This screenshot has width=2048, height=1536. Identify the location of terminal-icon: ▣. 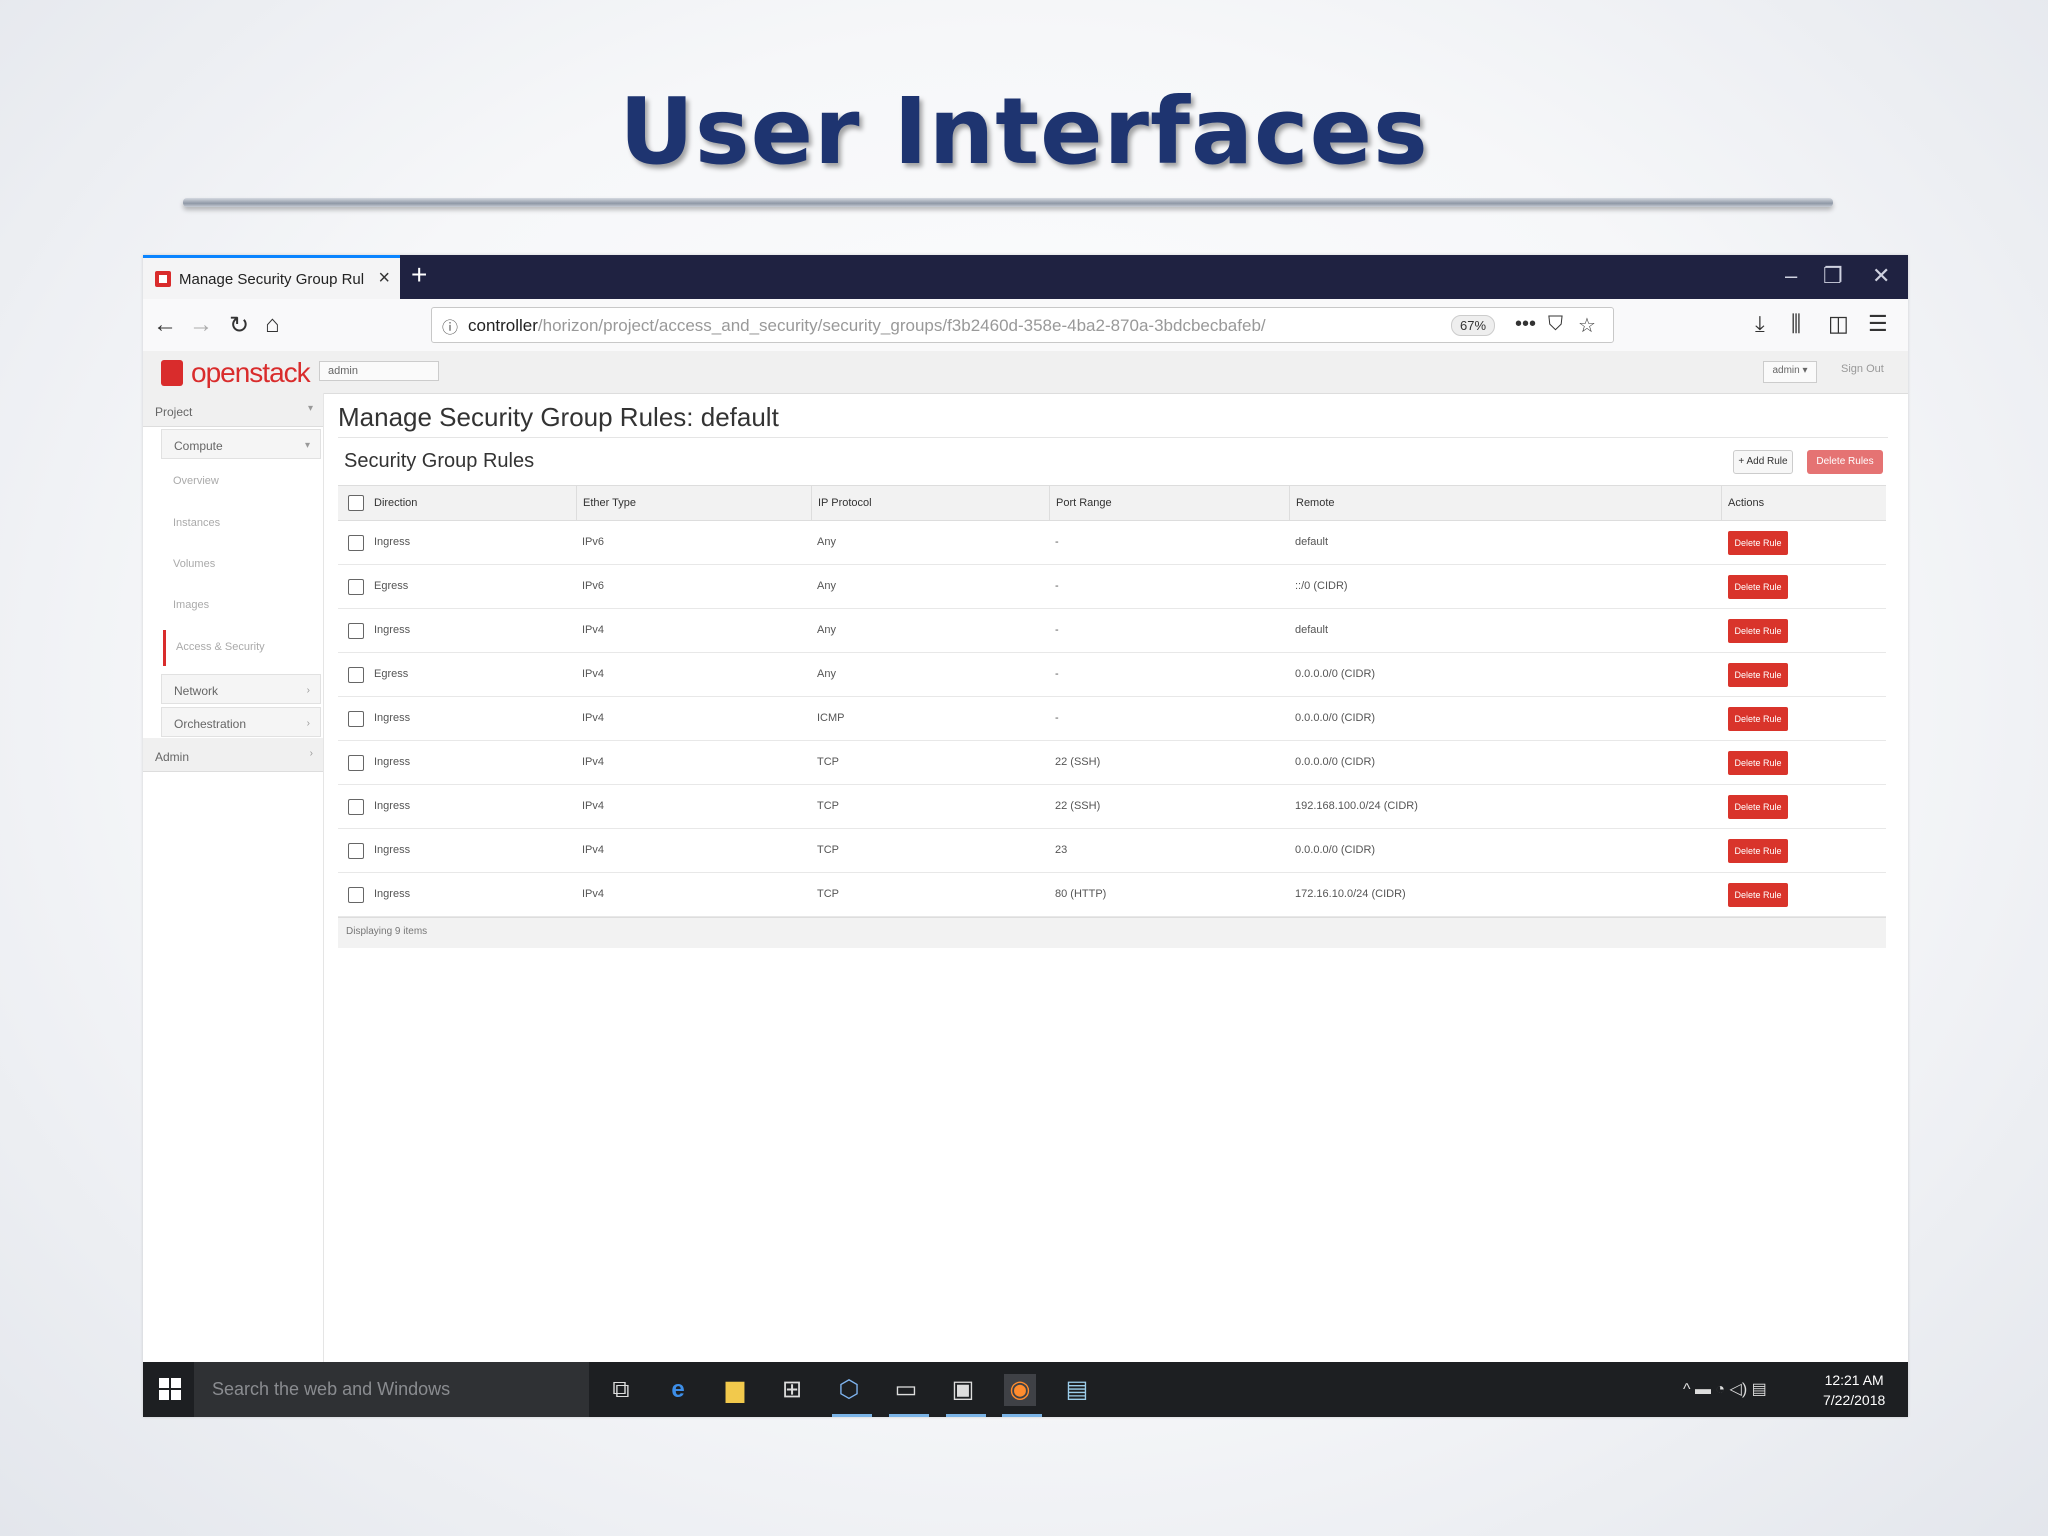
(963, 1390).